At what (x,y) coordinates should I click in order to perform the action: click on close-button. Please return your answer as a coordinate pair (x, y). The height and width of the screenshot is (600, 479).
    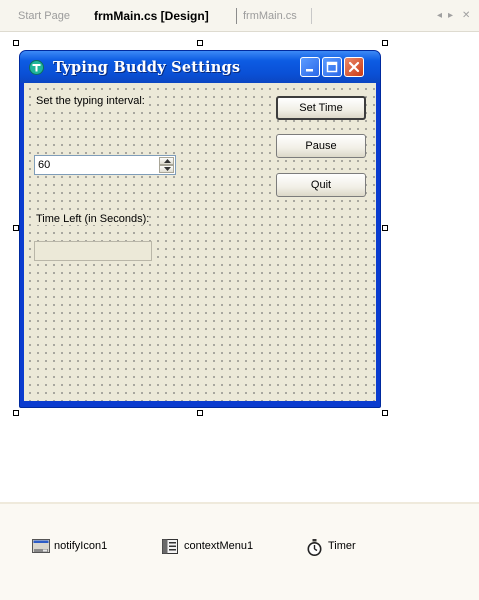
    Looking at the image, I should click on (354, 67).